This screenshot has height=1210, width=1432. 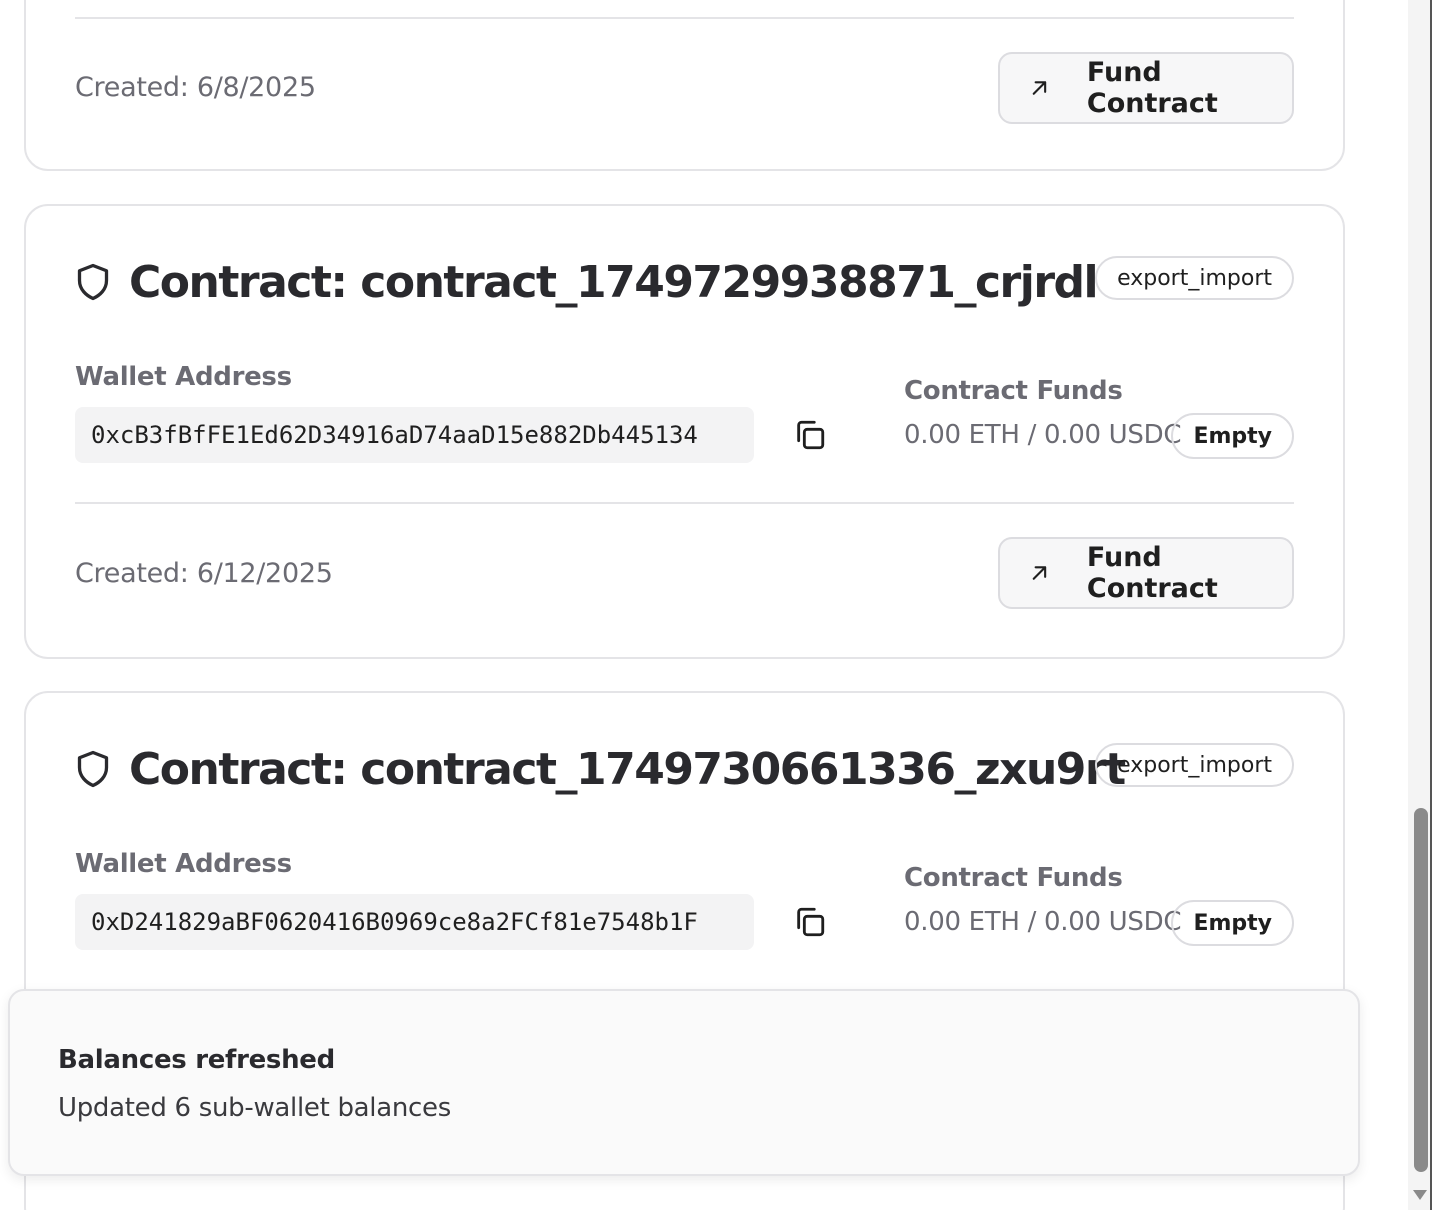 What do you see at coordinates (204, 573) in the screenshot?
I see `created-date: Created: 6/12/2025` at bounding box center [204, 573].